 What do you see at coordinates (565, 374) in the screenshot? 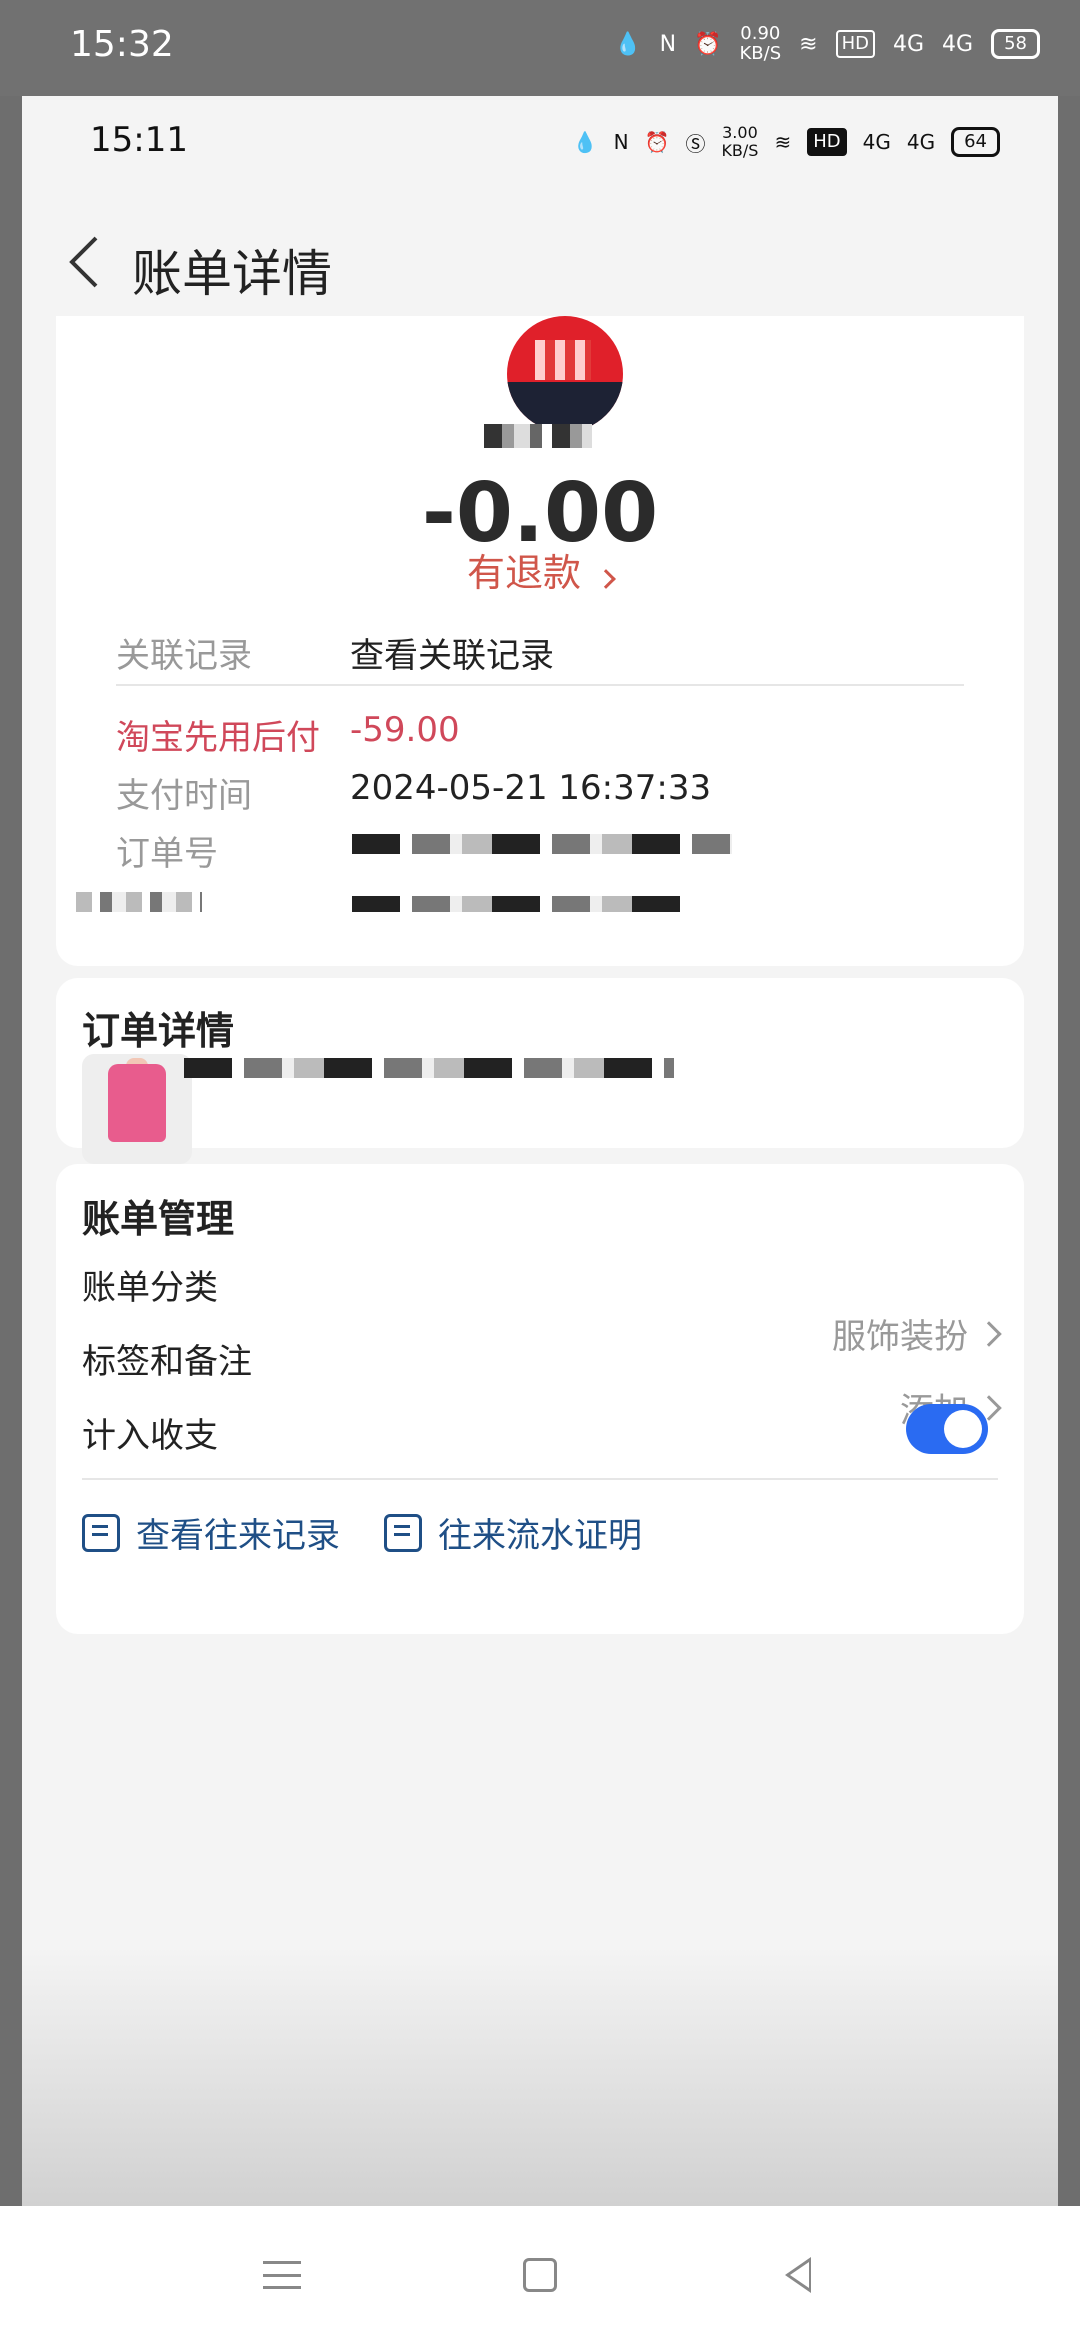
I see `merchant-avatar` at bounding box center [565, 374].